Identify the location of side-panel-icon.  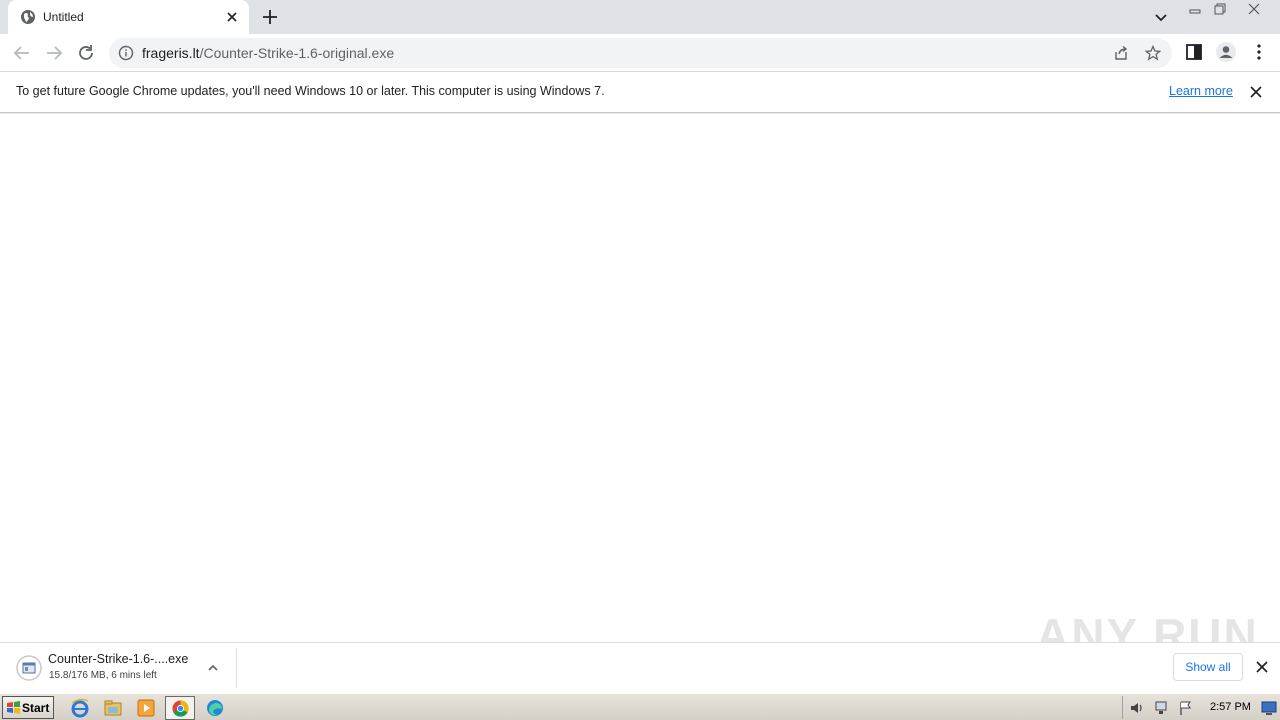
(1194, 52).